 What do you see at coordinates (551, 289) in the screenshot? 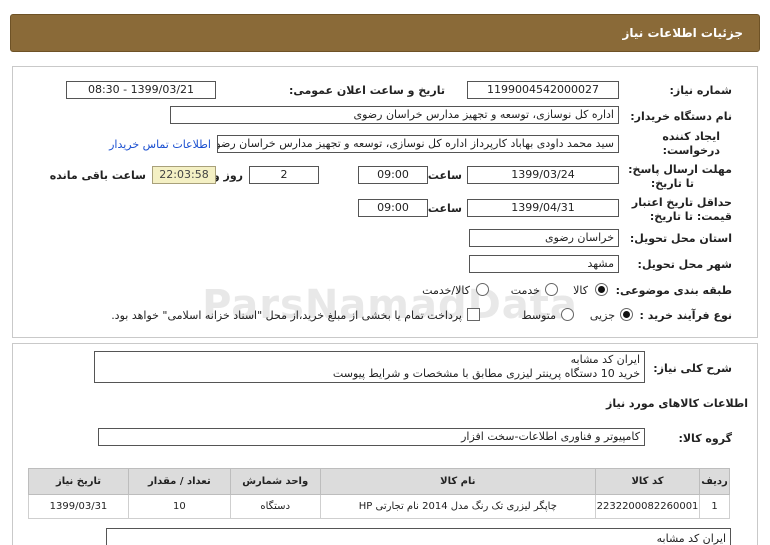
I see `category-service-radio` at bounding box center [551, 289].